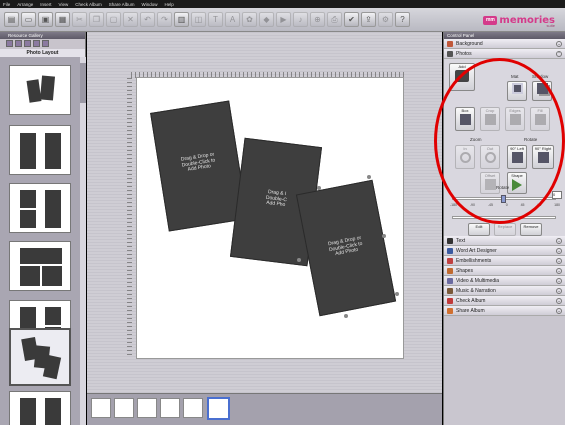 The height and width of the screenshot is (425, 565). What do you see at coordinates (40, 357) in the screenshot?
I see `layout-thumb-6-selected` at bounding box center [40, 357].